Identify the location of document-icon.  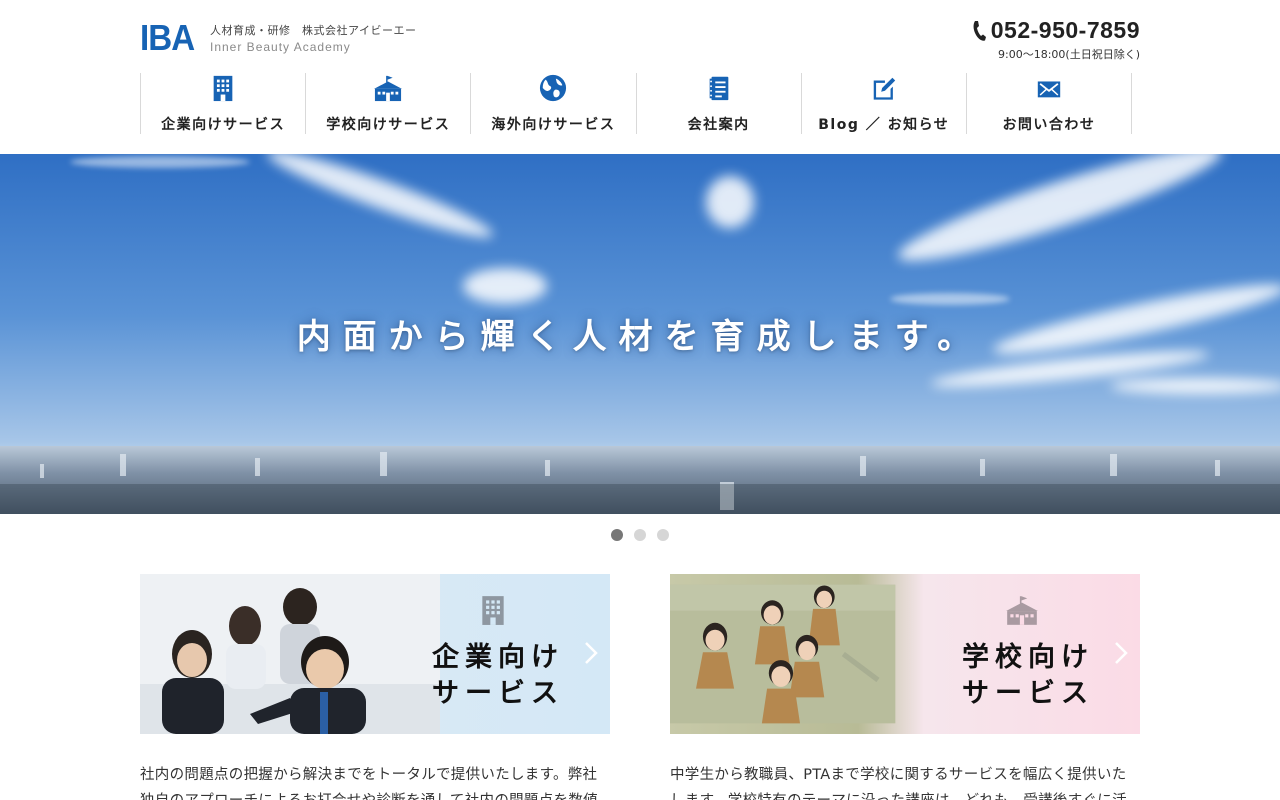
(718, 88).